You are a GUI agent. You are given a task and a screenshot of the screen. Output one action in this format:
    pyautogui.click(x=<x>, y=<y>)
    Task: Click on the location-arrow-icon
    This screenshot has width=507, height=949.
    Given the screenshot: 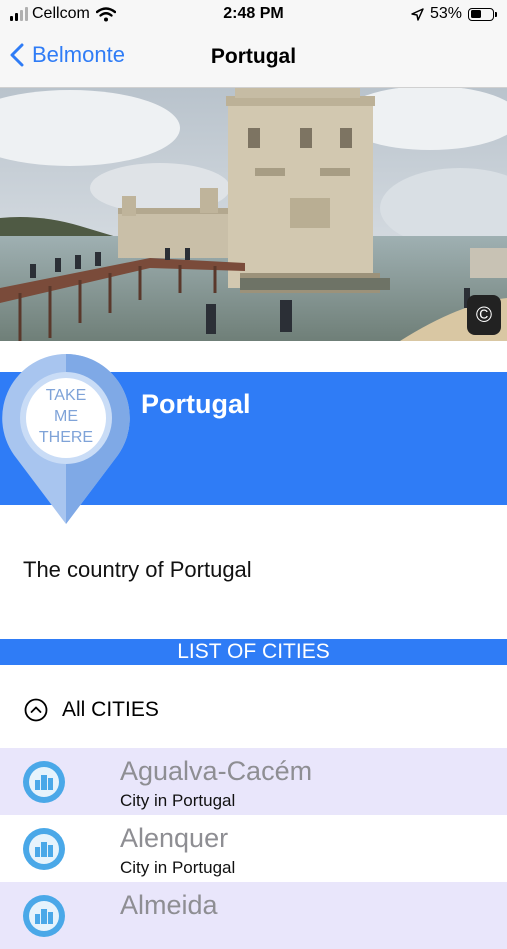 What is the action you would take?
    pyautogui.click(x=417, y=14)
    